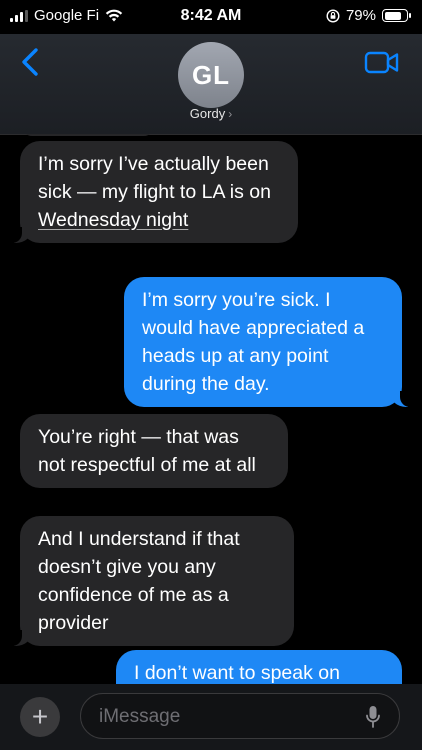 Image resolution: width=422 pixels, height=750 pixels. Describe the element at coordinates (211, 17) in the screenshot. I see `status-bar: Google Fi 8:42 AM 79%` at that location.